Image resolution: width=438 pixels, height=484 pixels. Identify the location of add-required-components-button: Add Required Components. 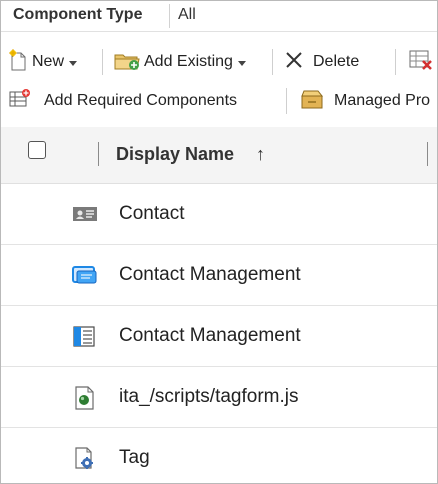
(123, 101).